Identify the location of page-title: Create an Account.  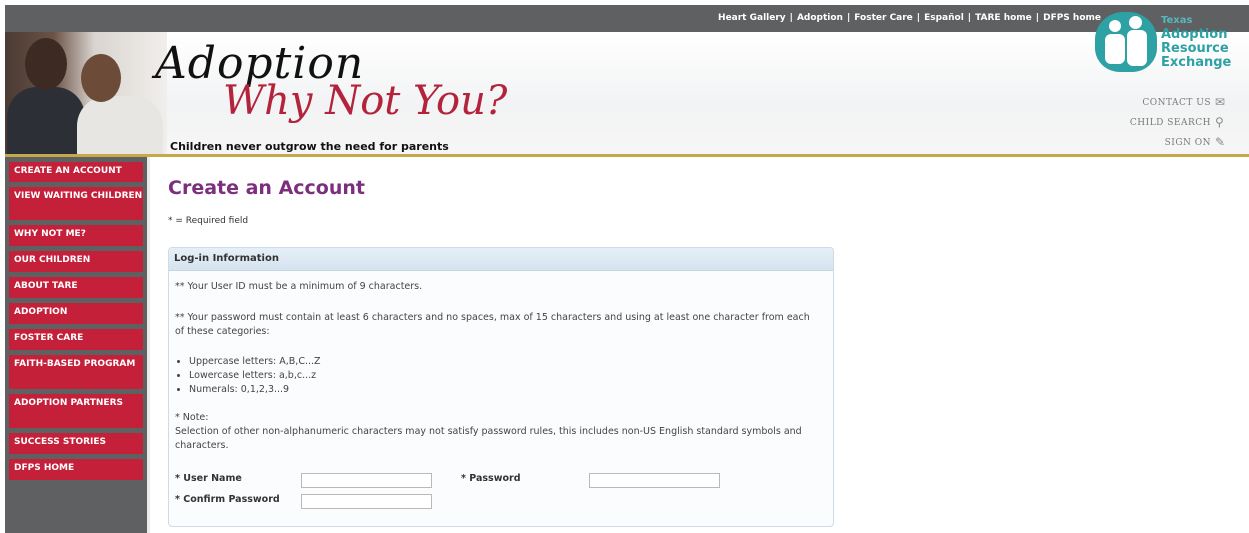
(266, 188).